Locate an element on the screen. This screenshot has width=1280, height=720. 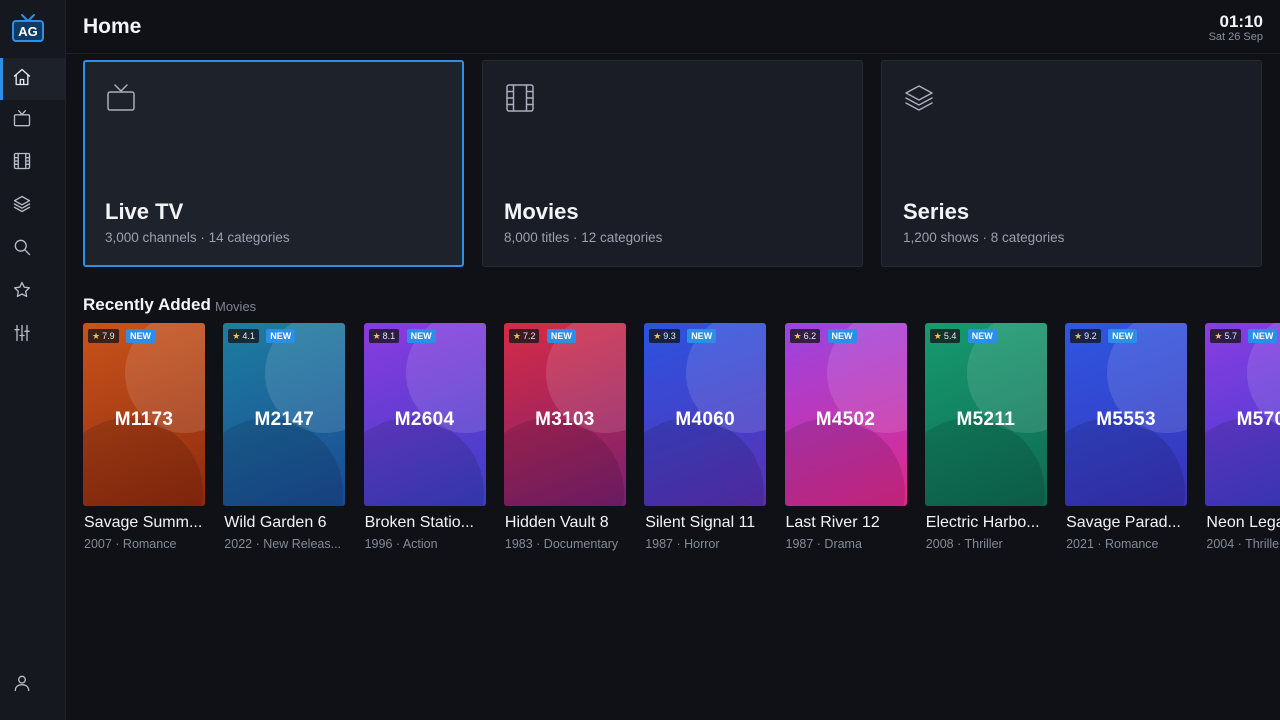
rating-badge: ★ 8.1 is located at coordinates (384, 336).